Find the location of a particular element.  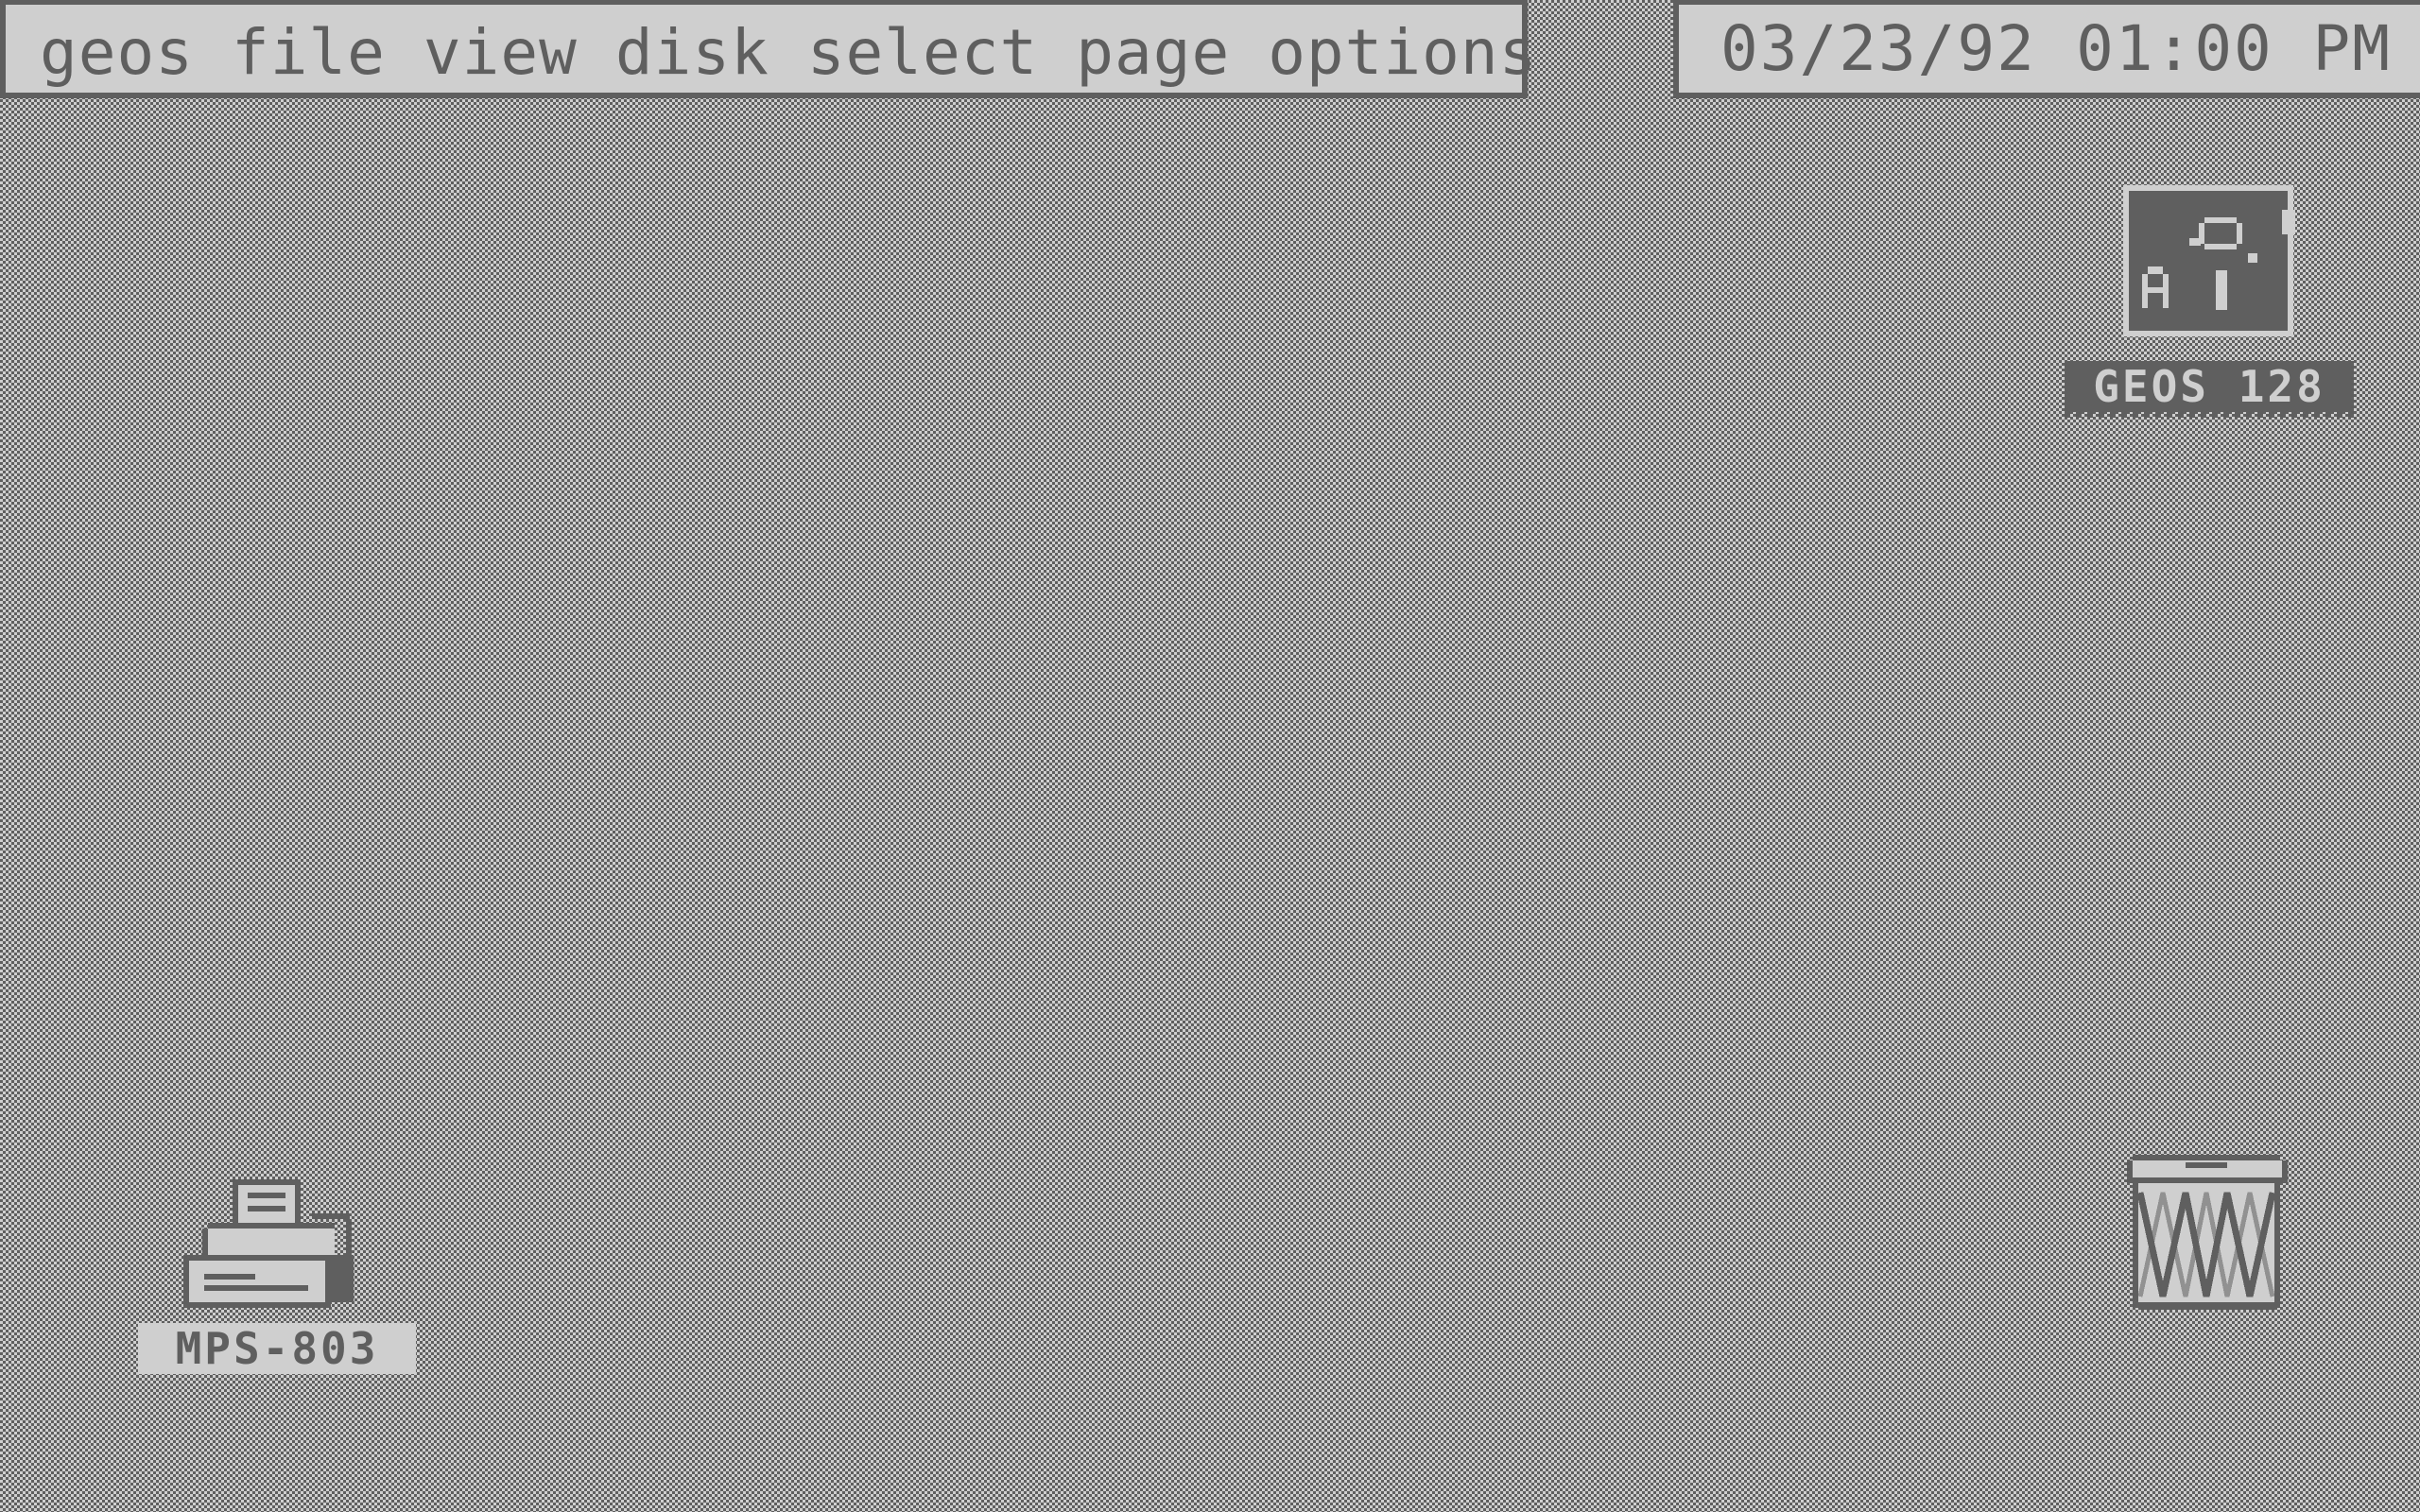

menu-geos-label: geos is located at coordinates (117, 52).